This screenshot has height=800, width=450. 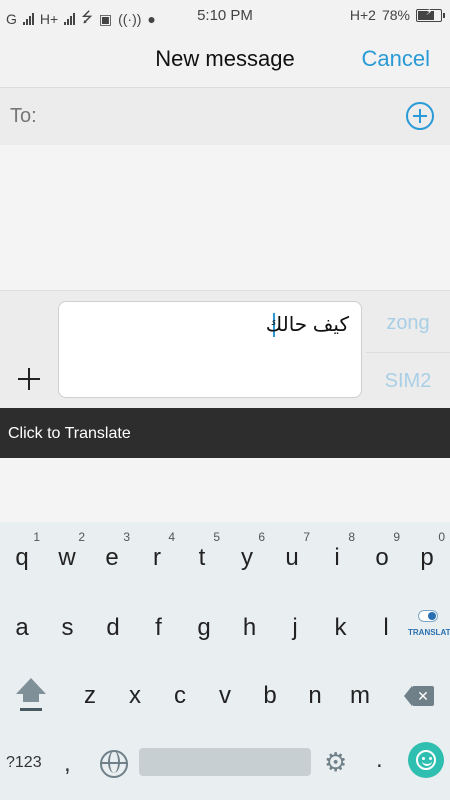 What do you see at coordinates (335, 762) in the screenshot?
I see `gear-icon: ⚙` at bounding box center [335, 762].